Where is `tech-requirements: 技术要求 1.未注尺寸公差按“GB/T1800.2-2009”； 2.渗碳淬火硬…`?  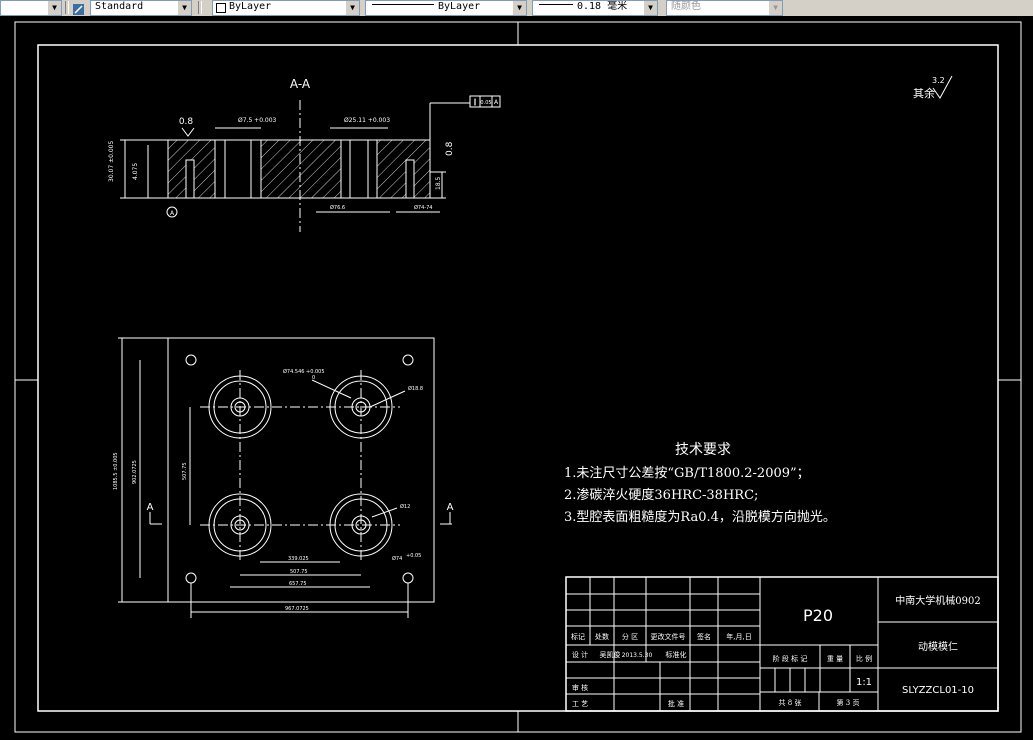
tech-requirements: 技术要求 1.未注尺寸公差按“GB/T1800.2-2009”； 2.渗碳淬火硬… is located at coordinates (700, 483).